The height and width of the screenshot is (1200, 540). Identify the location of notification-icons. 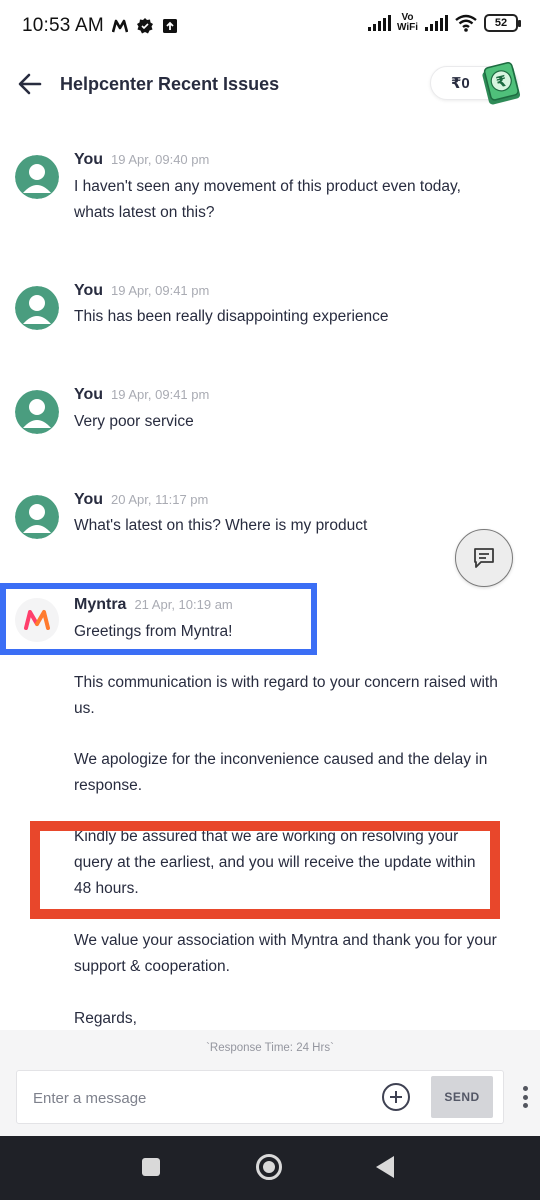
(144, 26).